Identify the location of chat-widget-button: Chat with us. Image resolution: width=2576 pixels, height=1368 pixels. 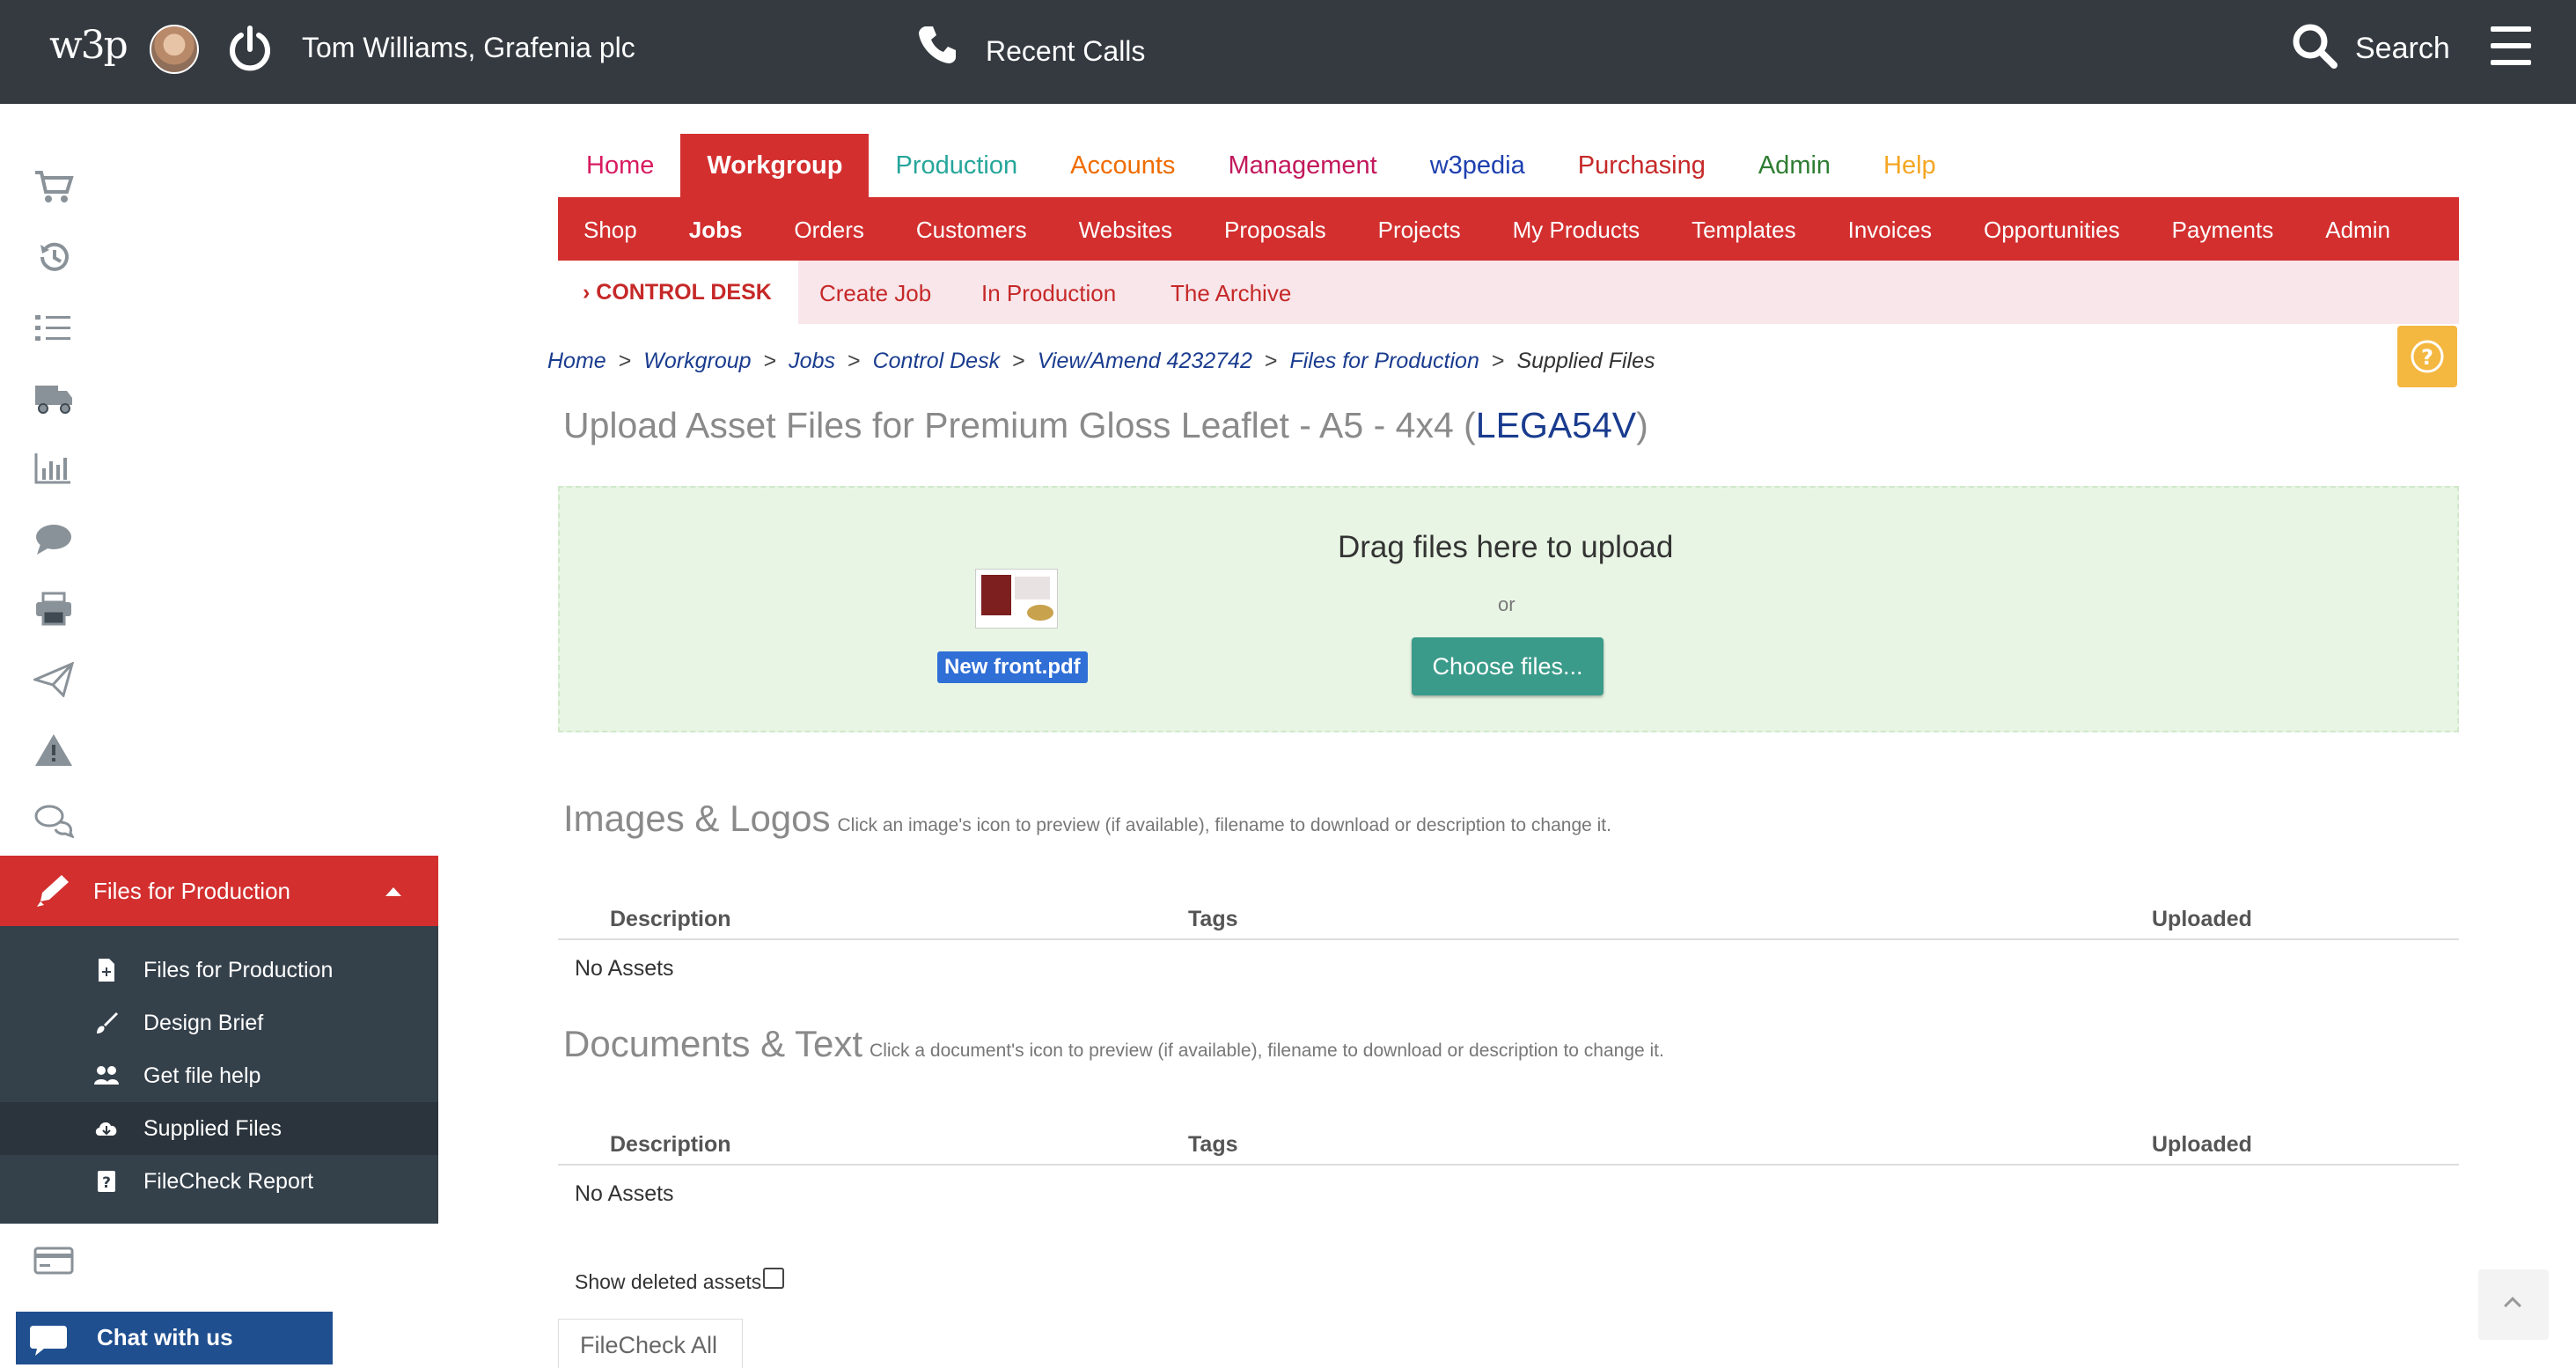
(174, 1338).